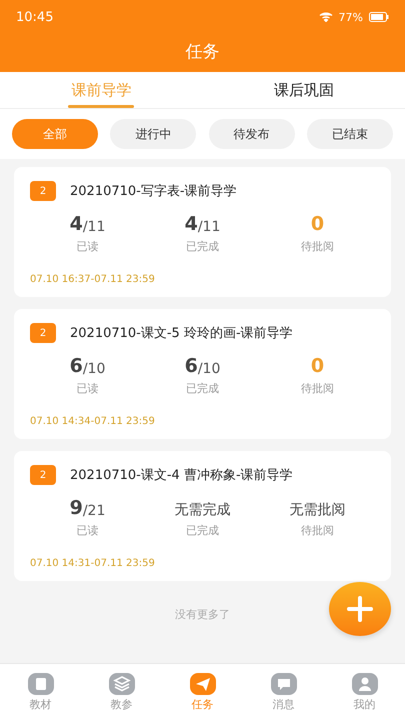 Image resolution: width=405 pixels, height=720 pixels. Describe the element at coordinates (93, 421) in the screenshot. I see `task-time: 07.10 14:34-07.11 23:59` at that location.